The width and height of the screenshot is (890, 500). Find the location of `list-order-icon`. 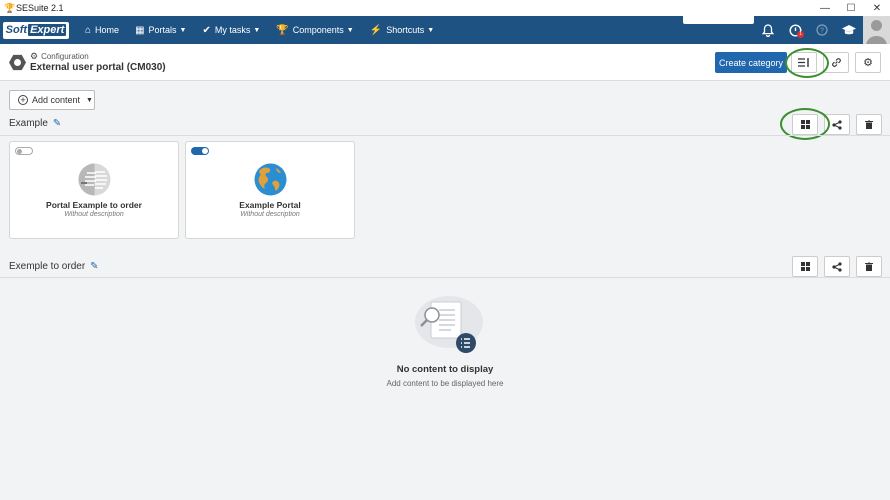

list-order-icon is located at coordinates (803, 62).